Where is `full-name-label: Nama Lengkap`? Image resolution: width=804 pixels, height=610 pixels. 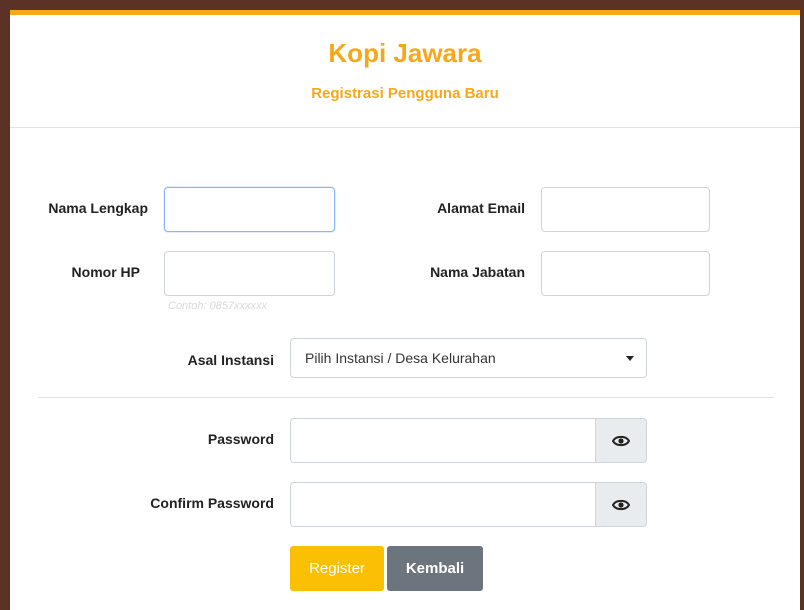
full-name-label: Nama Lengkap is located at coordinates (98, 208).